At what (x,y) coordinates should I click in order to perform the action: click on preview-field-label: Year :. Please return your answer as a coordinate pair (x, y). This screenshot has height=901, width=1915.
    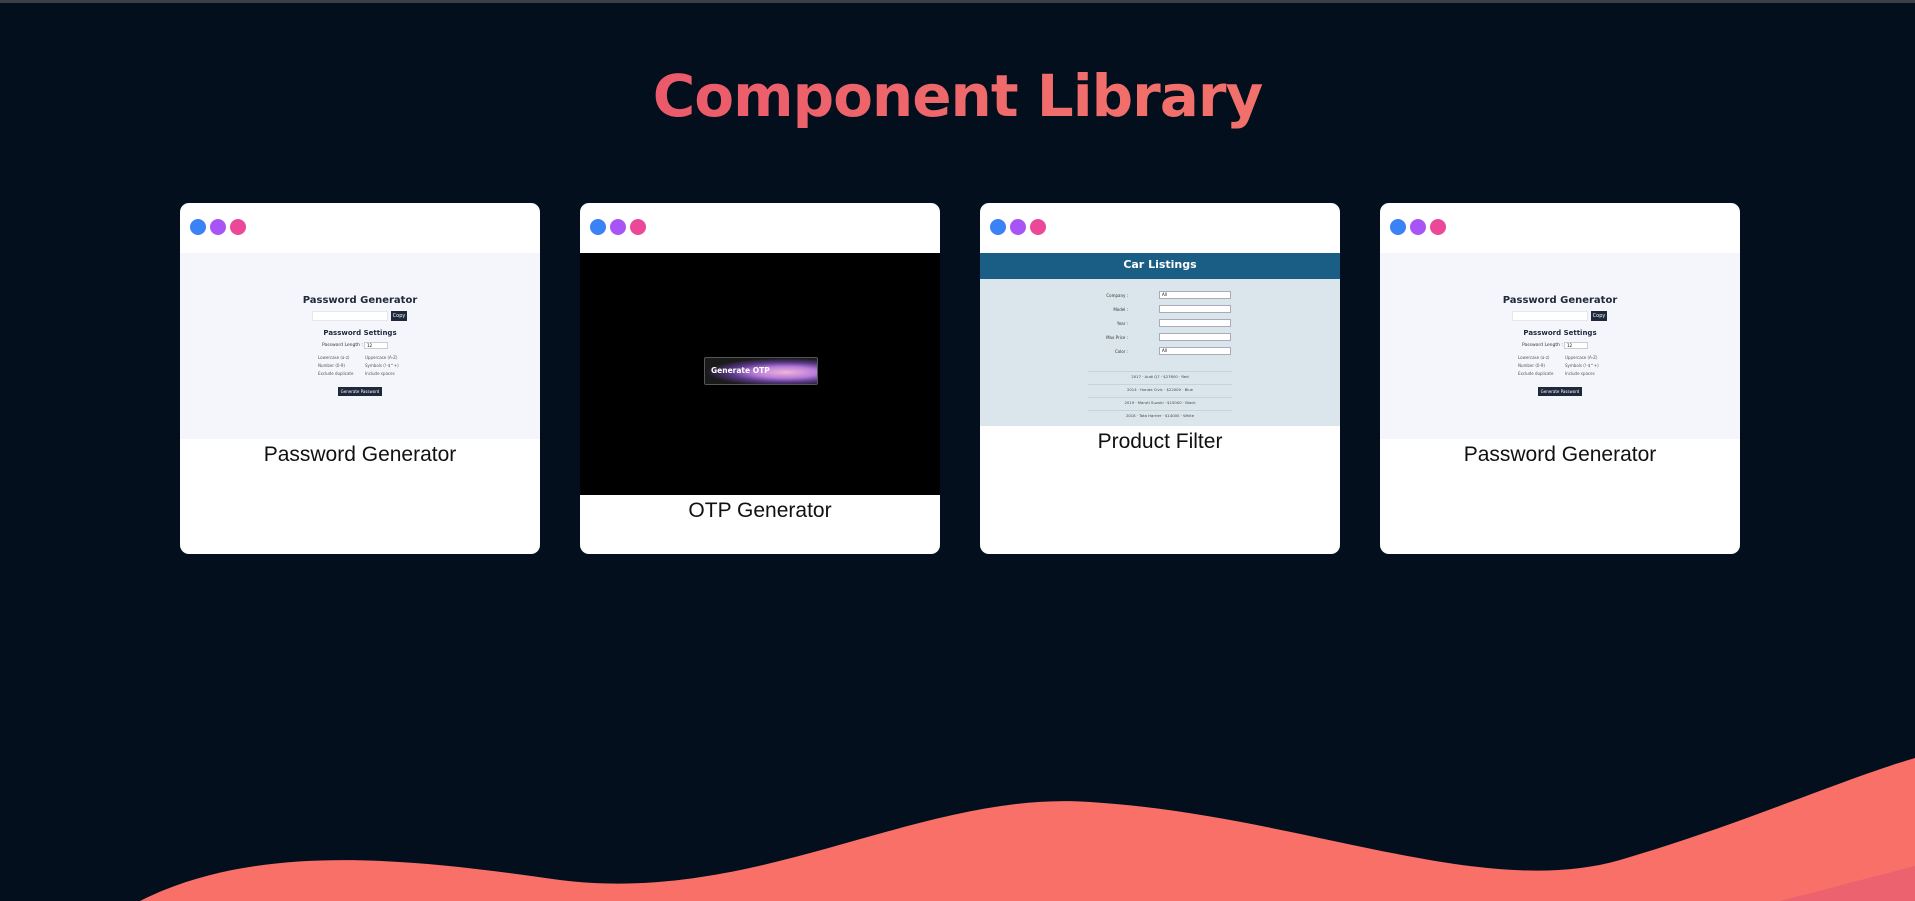
    Looking at the image, I should click on (1122, 323).